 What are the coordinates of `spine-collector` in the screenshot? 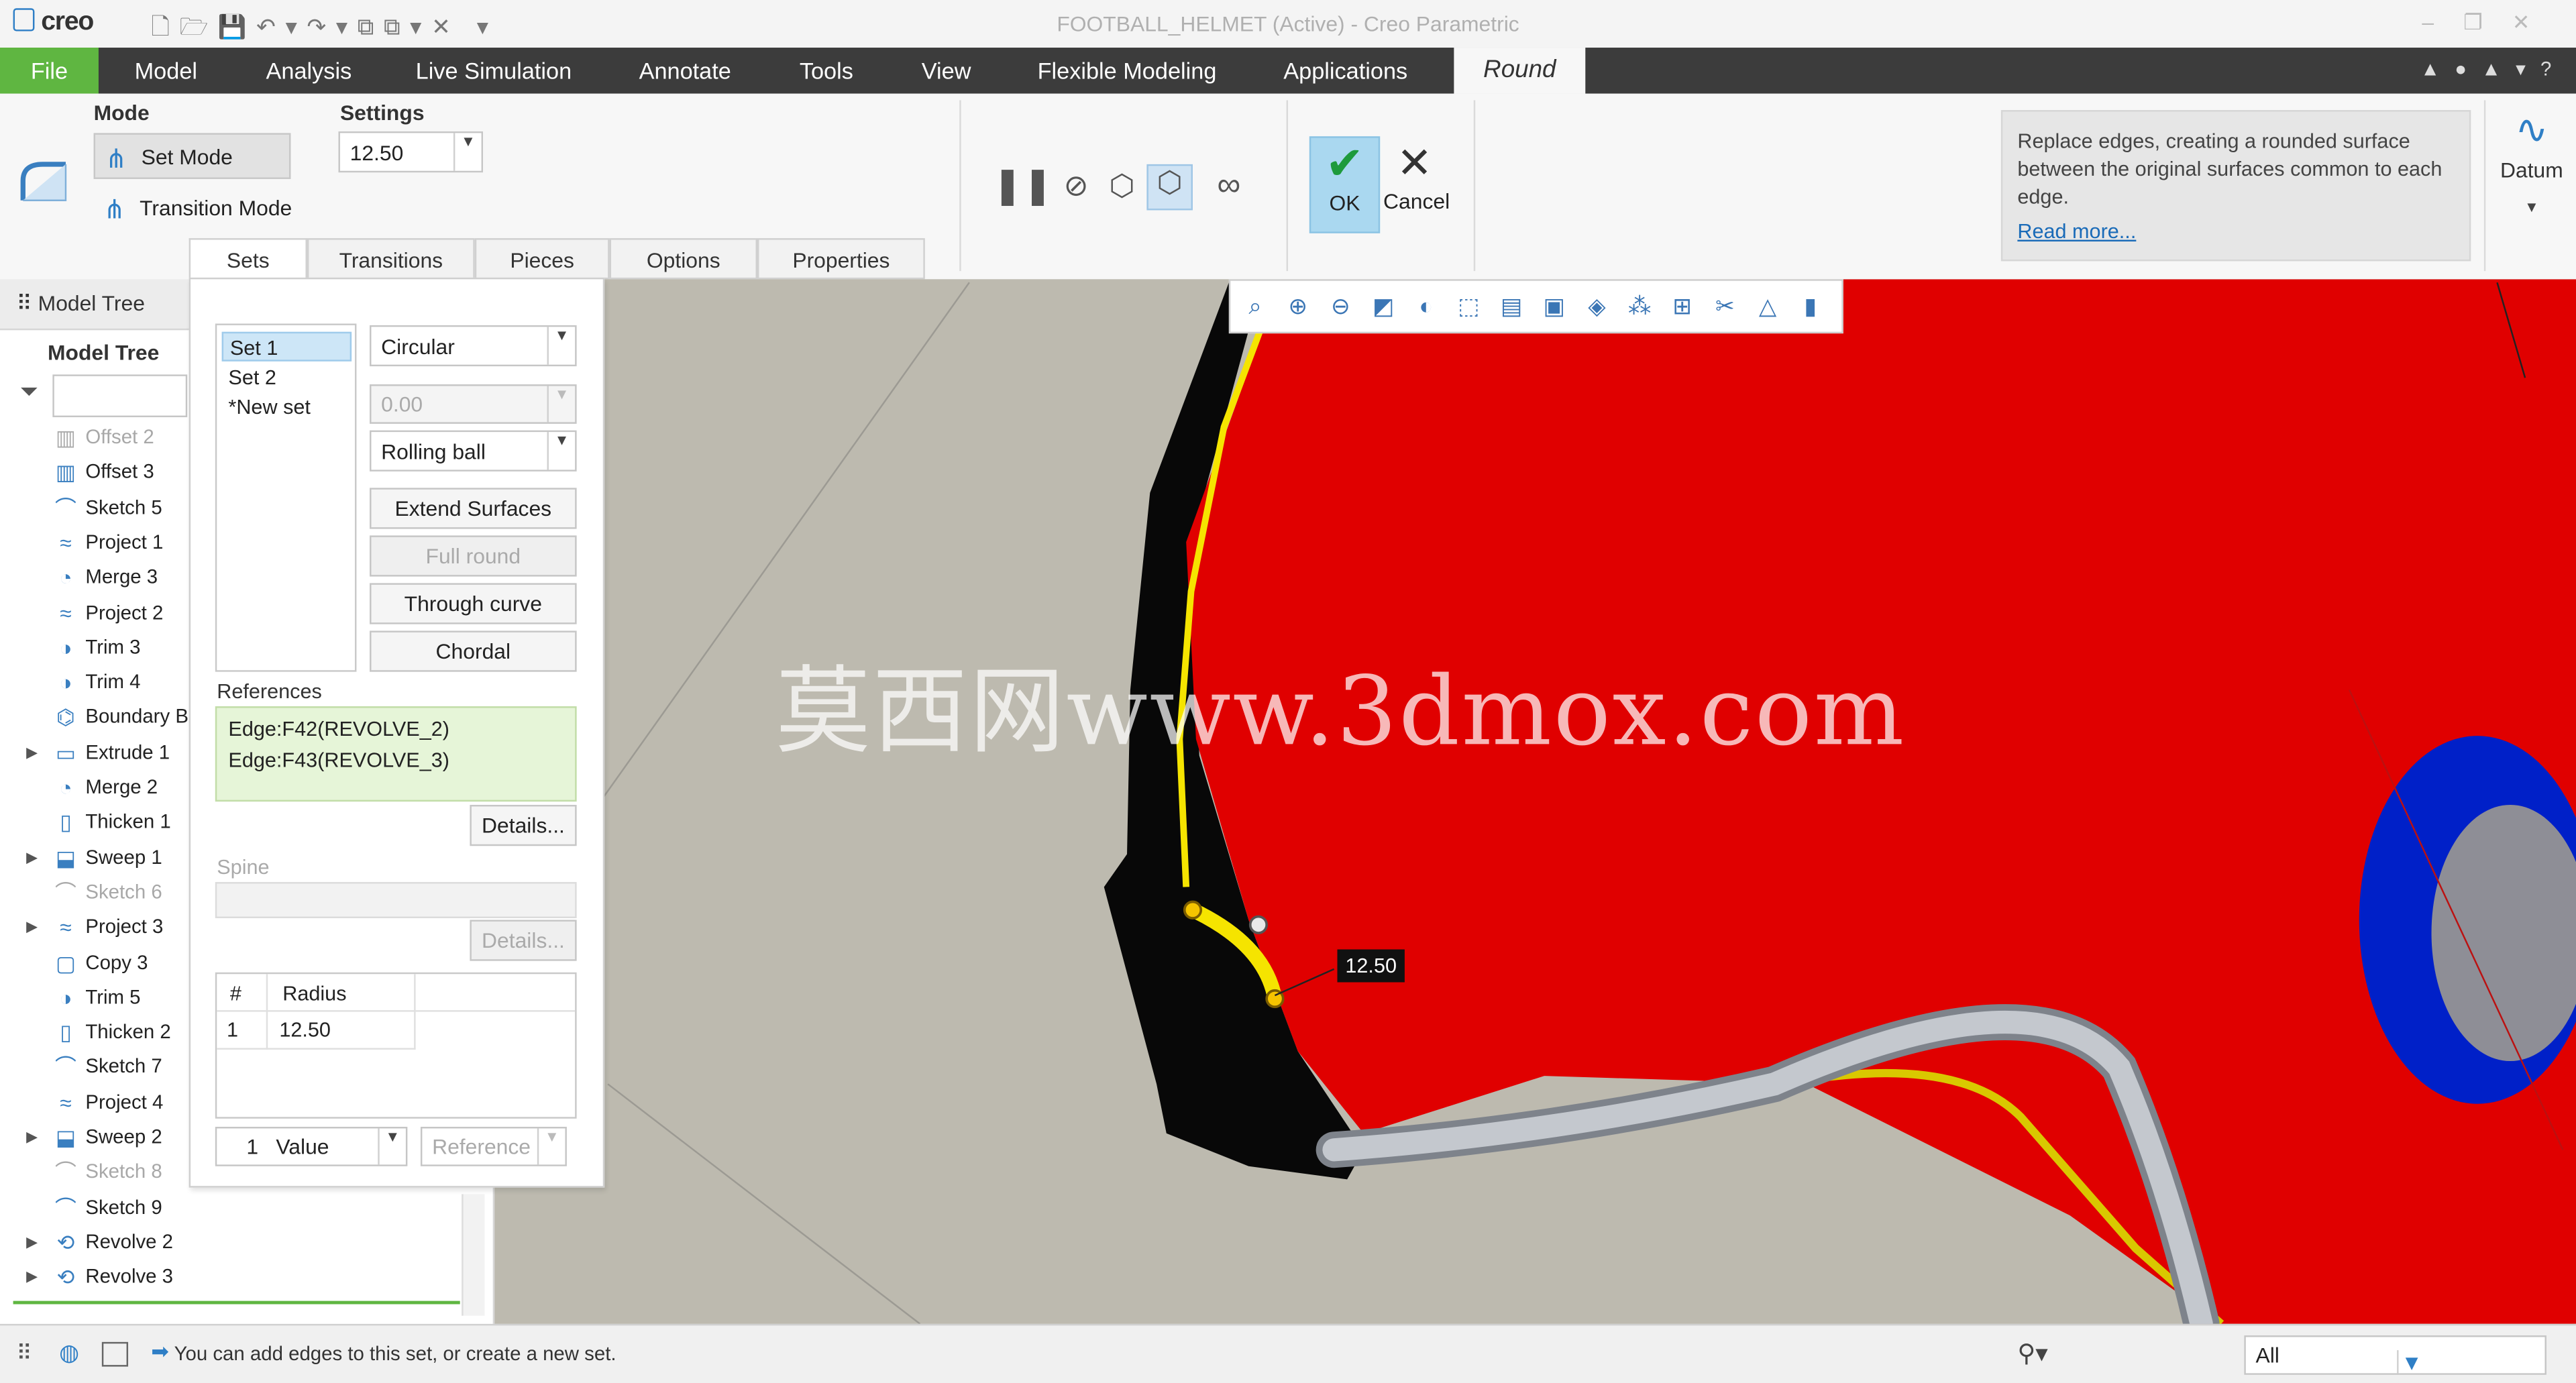 It's located at (396, 900).